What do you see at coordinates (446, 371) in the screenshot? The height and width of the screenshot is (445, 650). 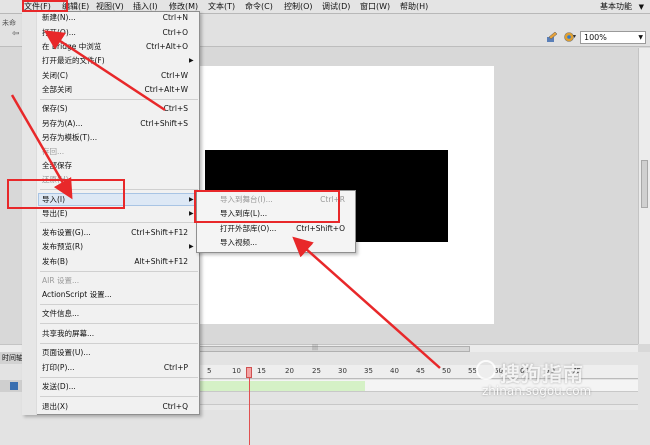 I see `ruler-number: 50` at bounding box center [446, 371].